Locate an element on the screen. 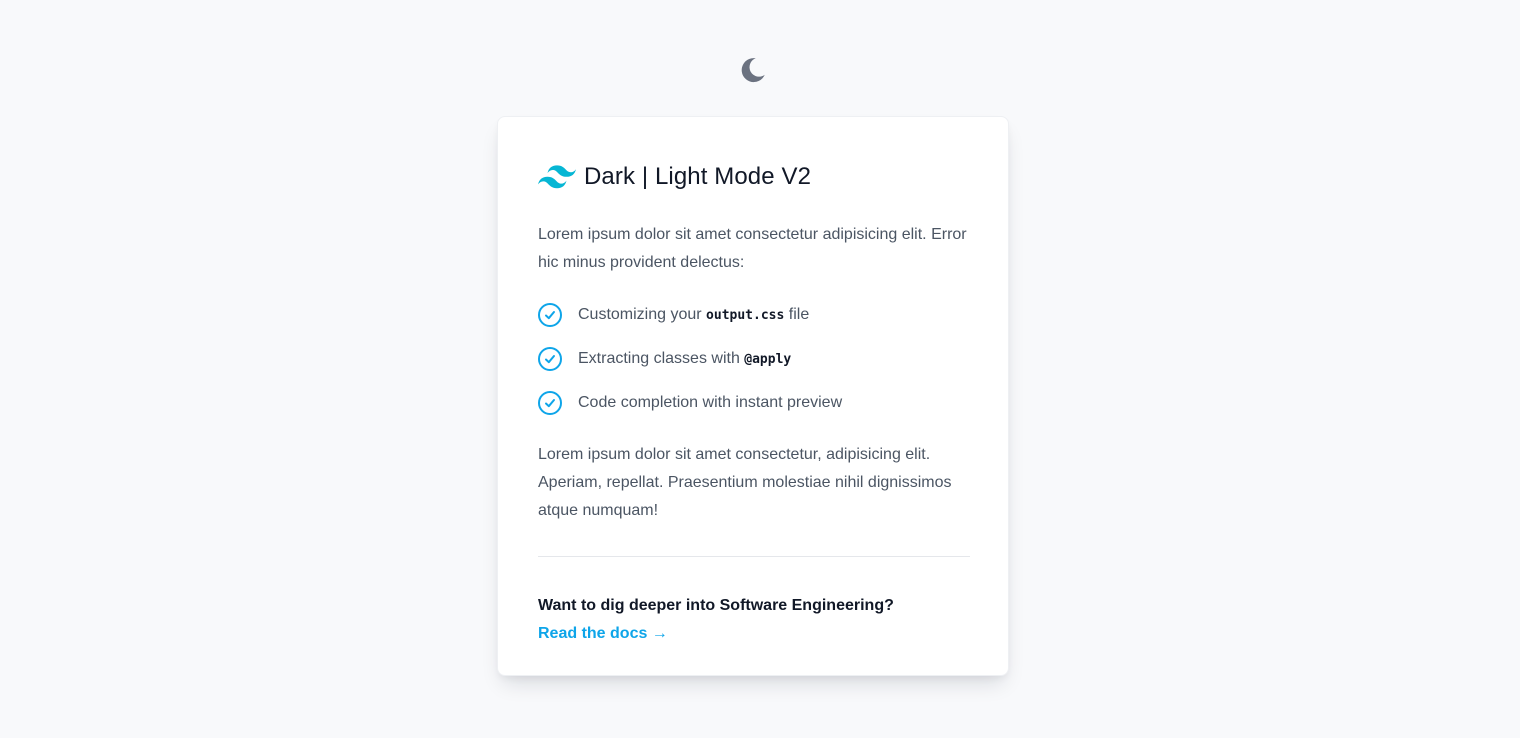 The height and width of the screenshot is (738, 1520). code-snippet: @apply is located at coordinates (768, 359).